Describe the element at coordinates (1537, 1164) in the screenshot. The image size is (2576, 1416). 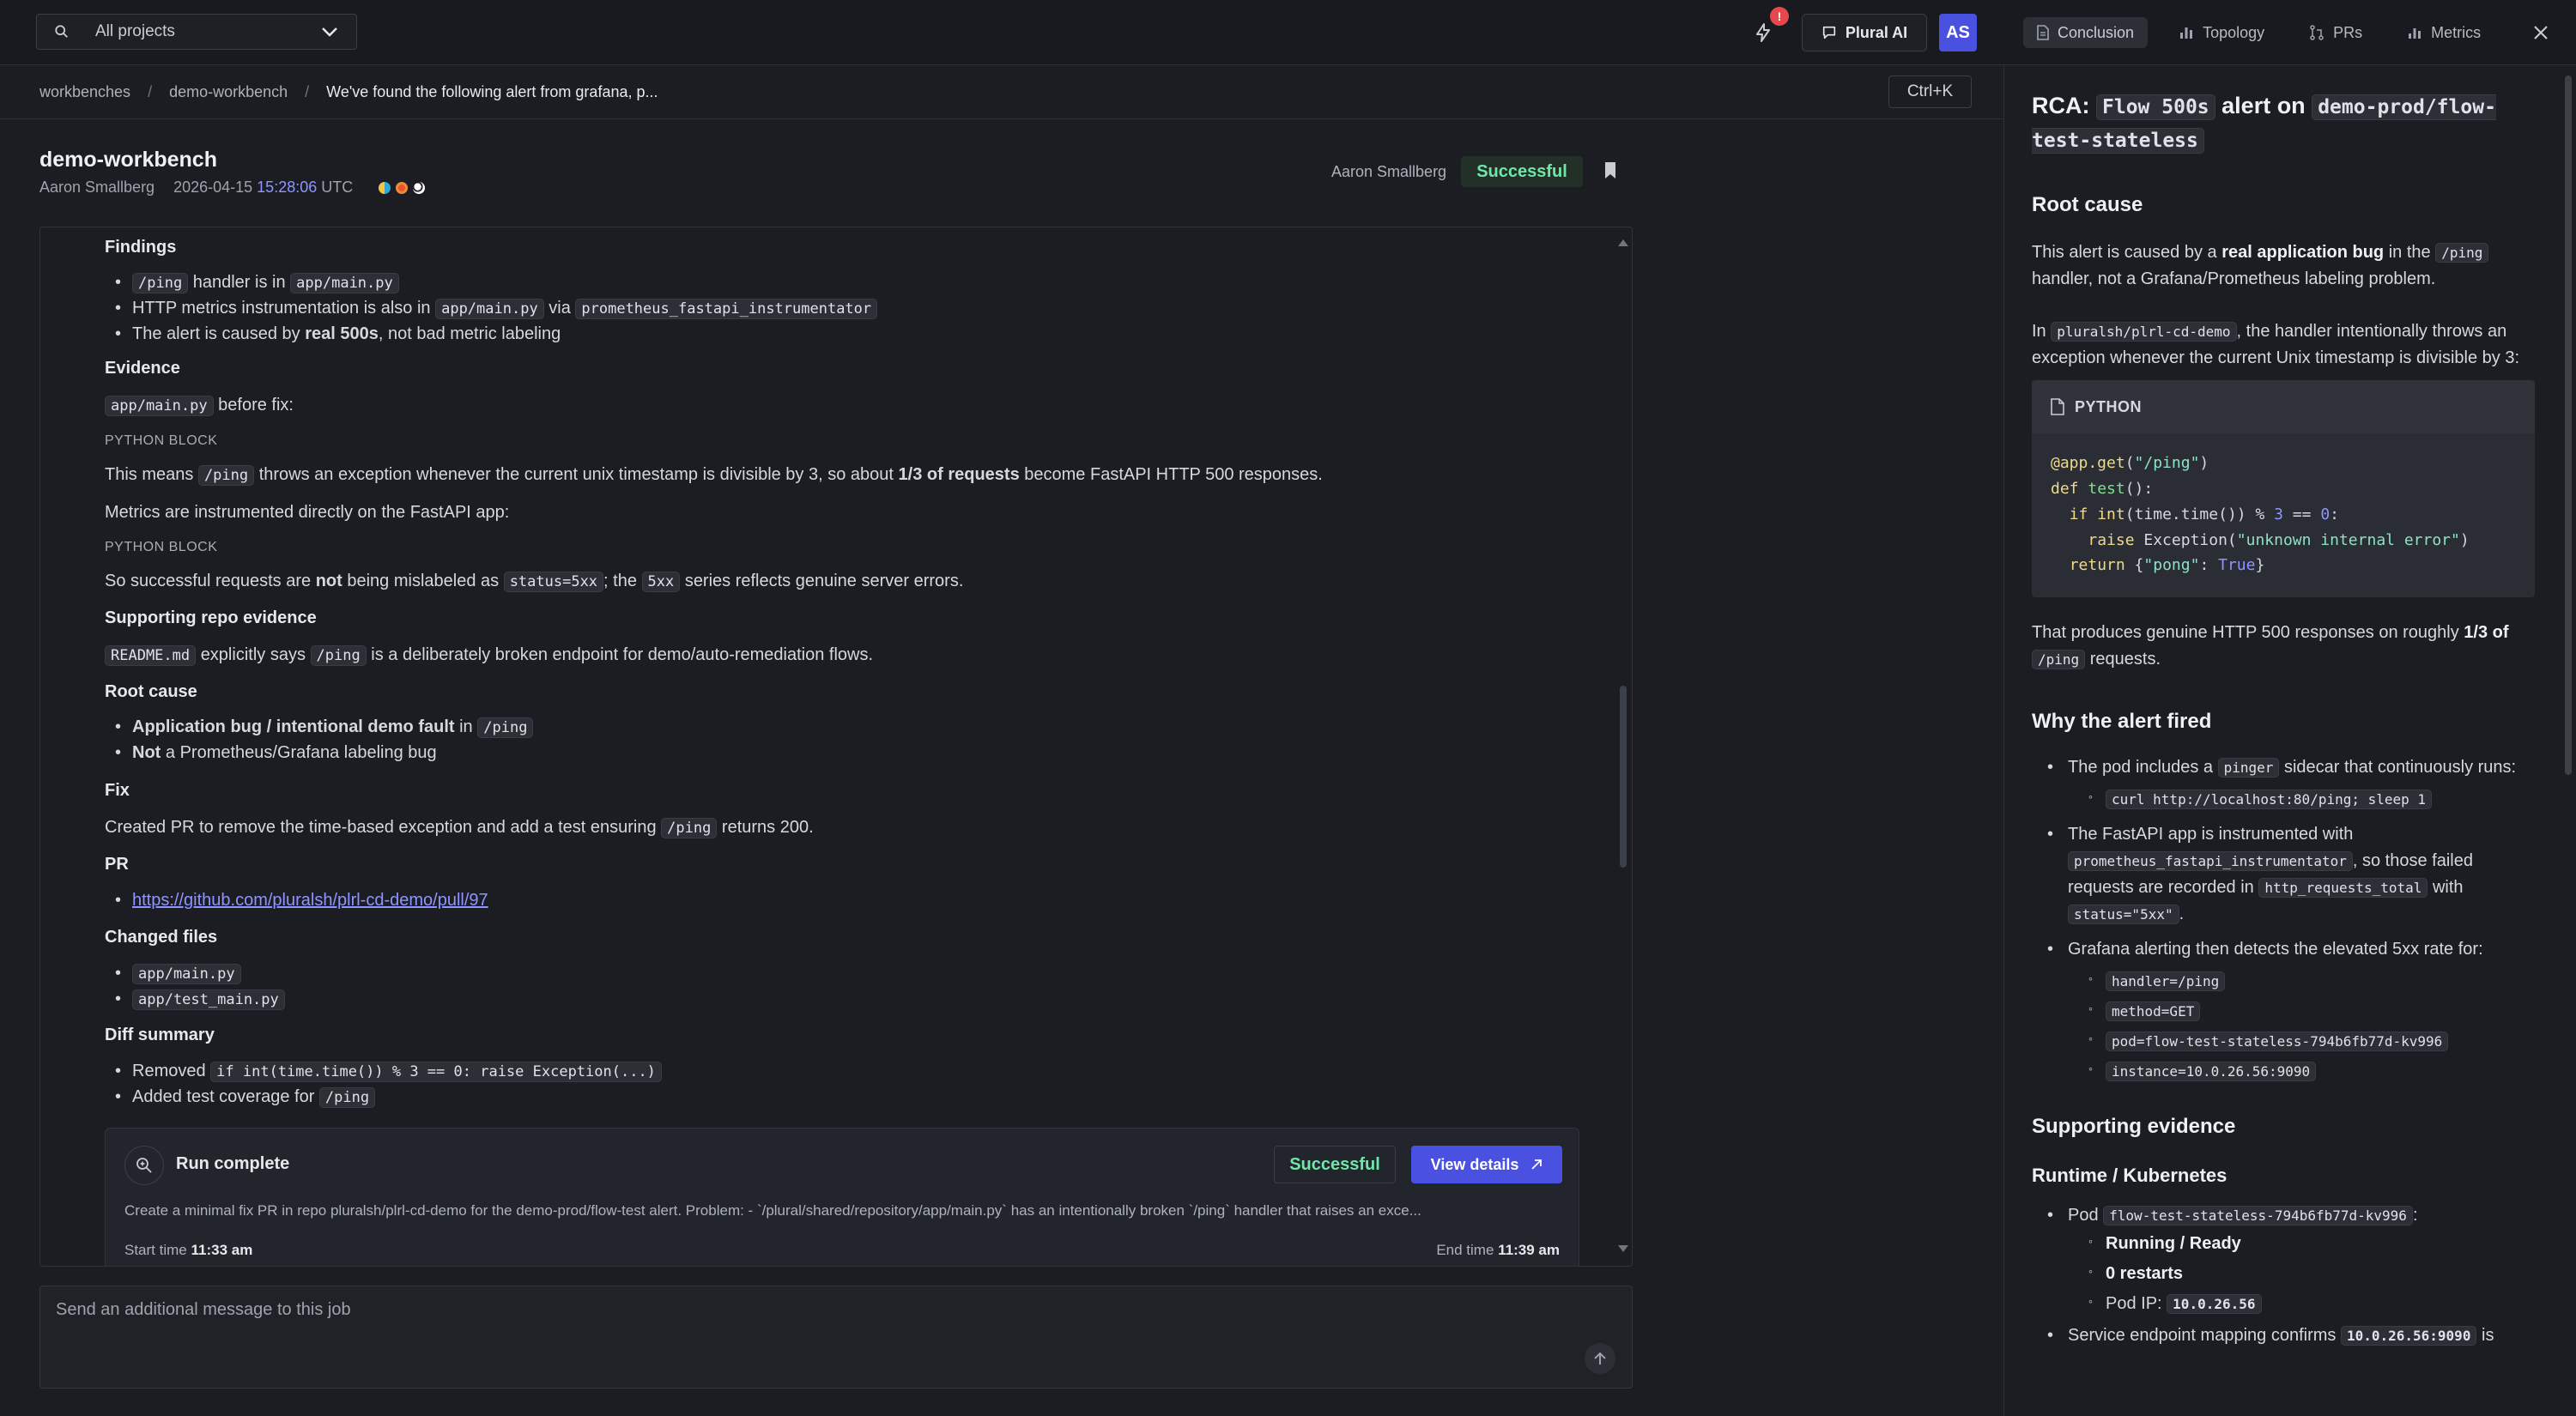
I see `external-link-icon` at that location.